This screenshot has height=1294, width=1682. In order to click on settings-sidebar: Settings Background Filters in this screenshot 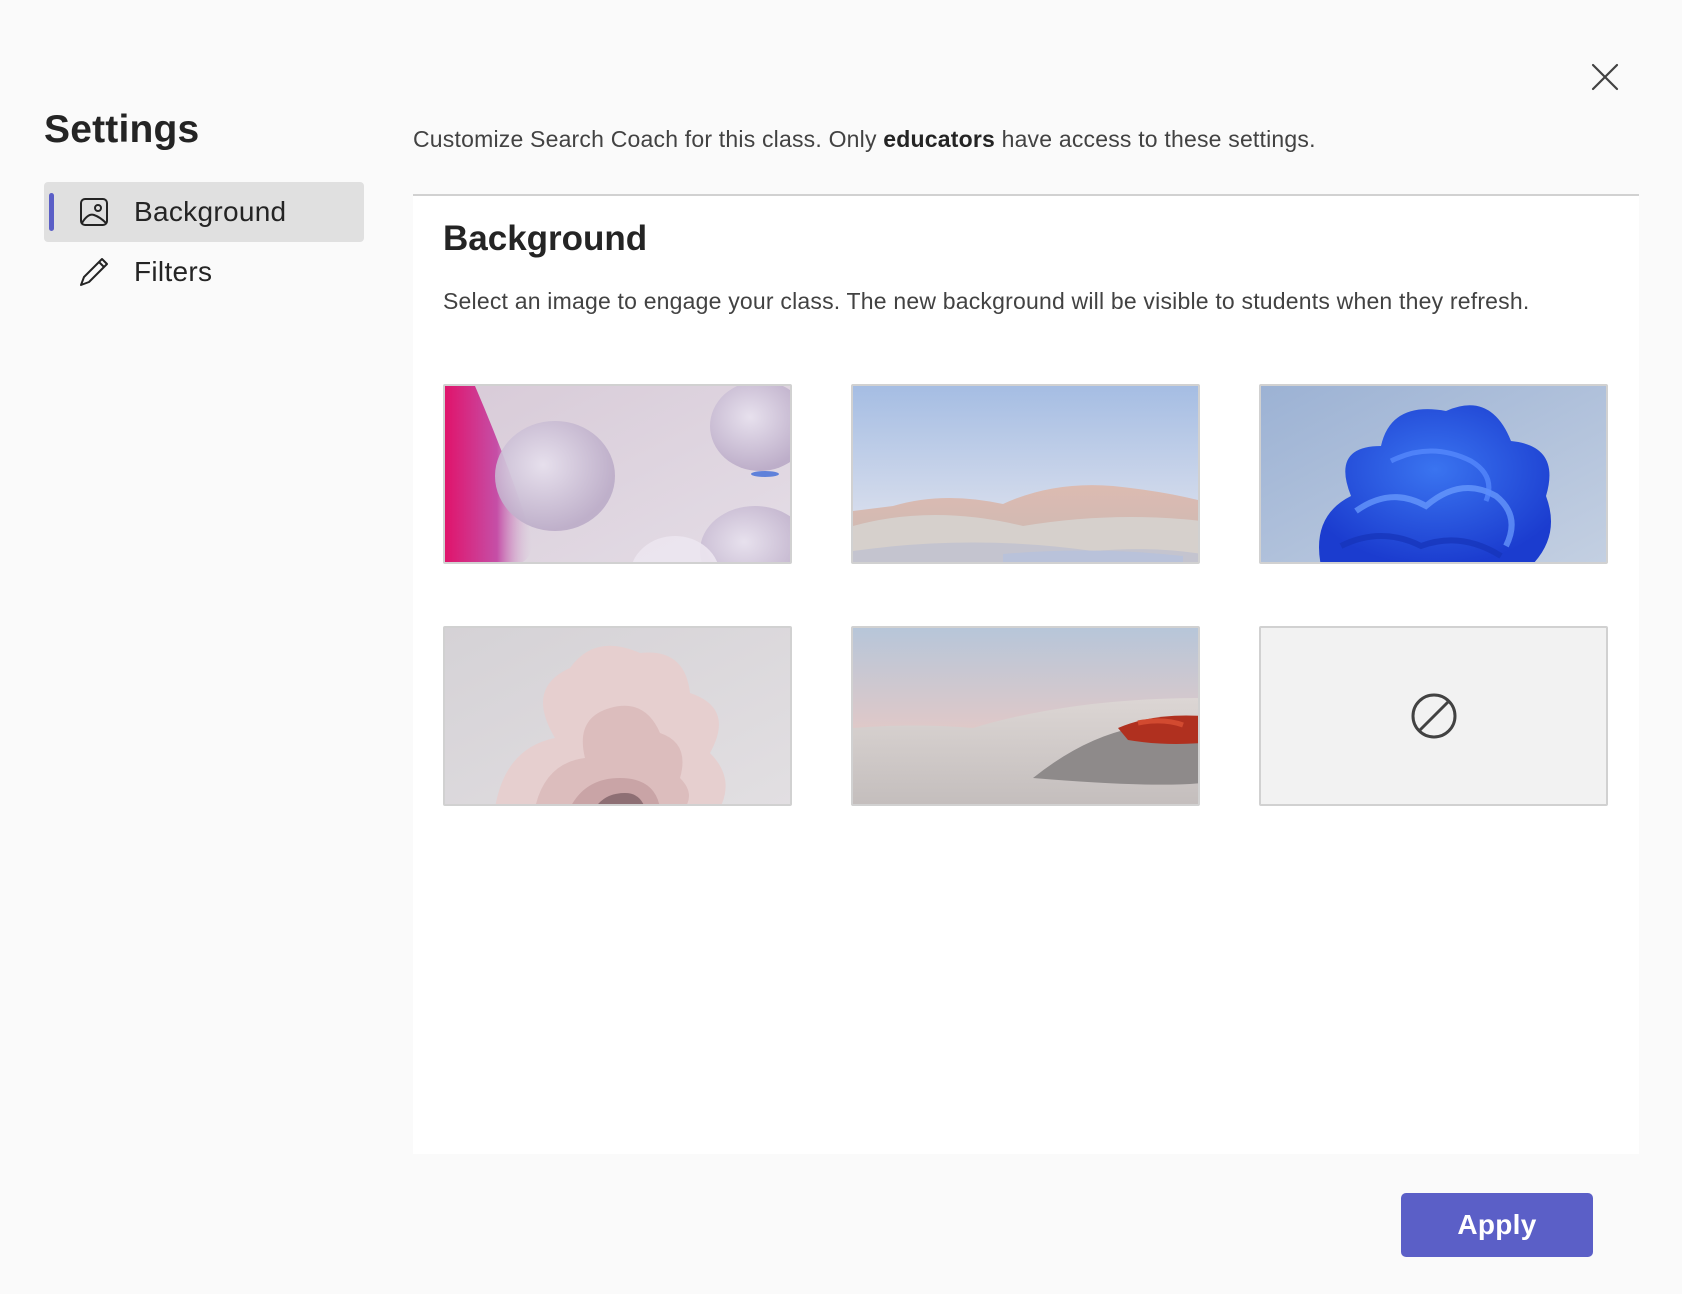, I will do `click(204, 201)`.